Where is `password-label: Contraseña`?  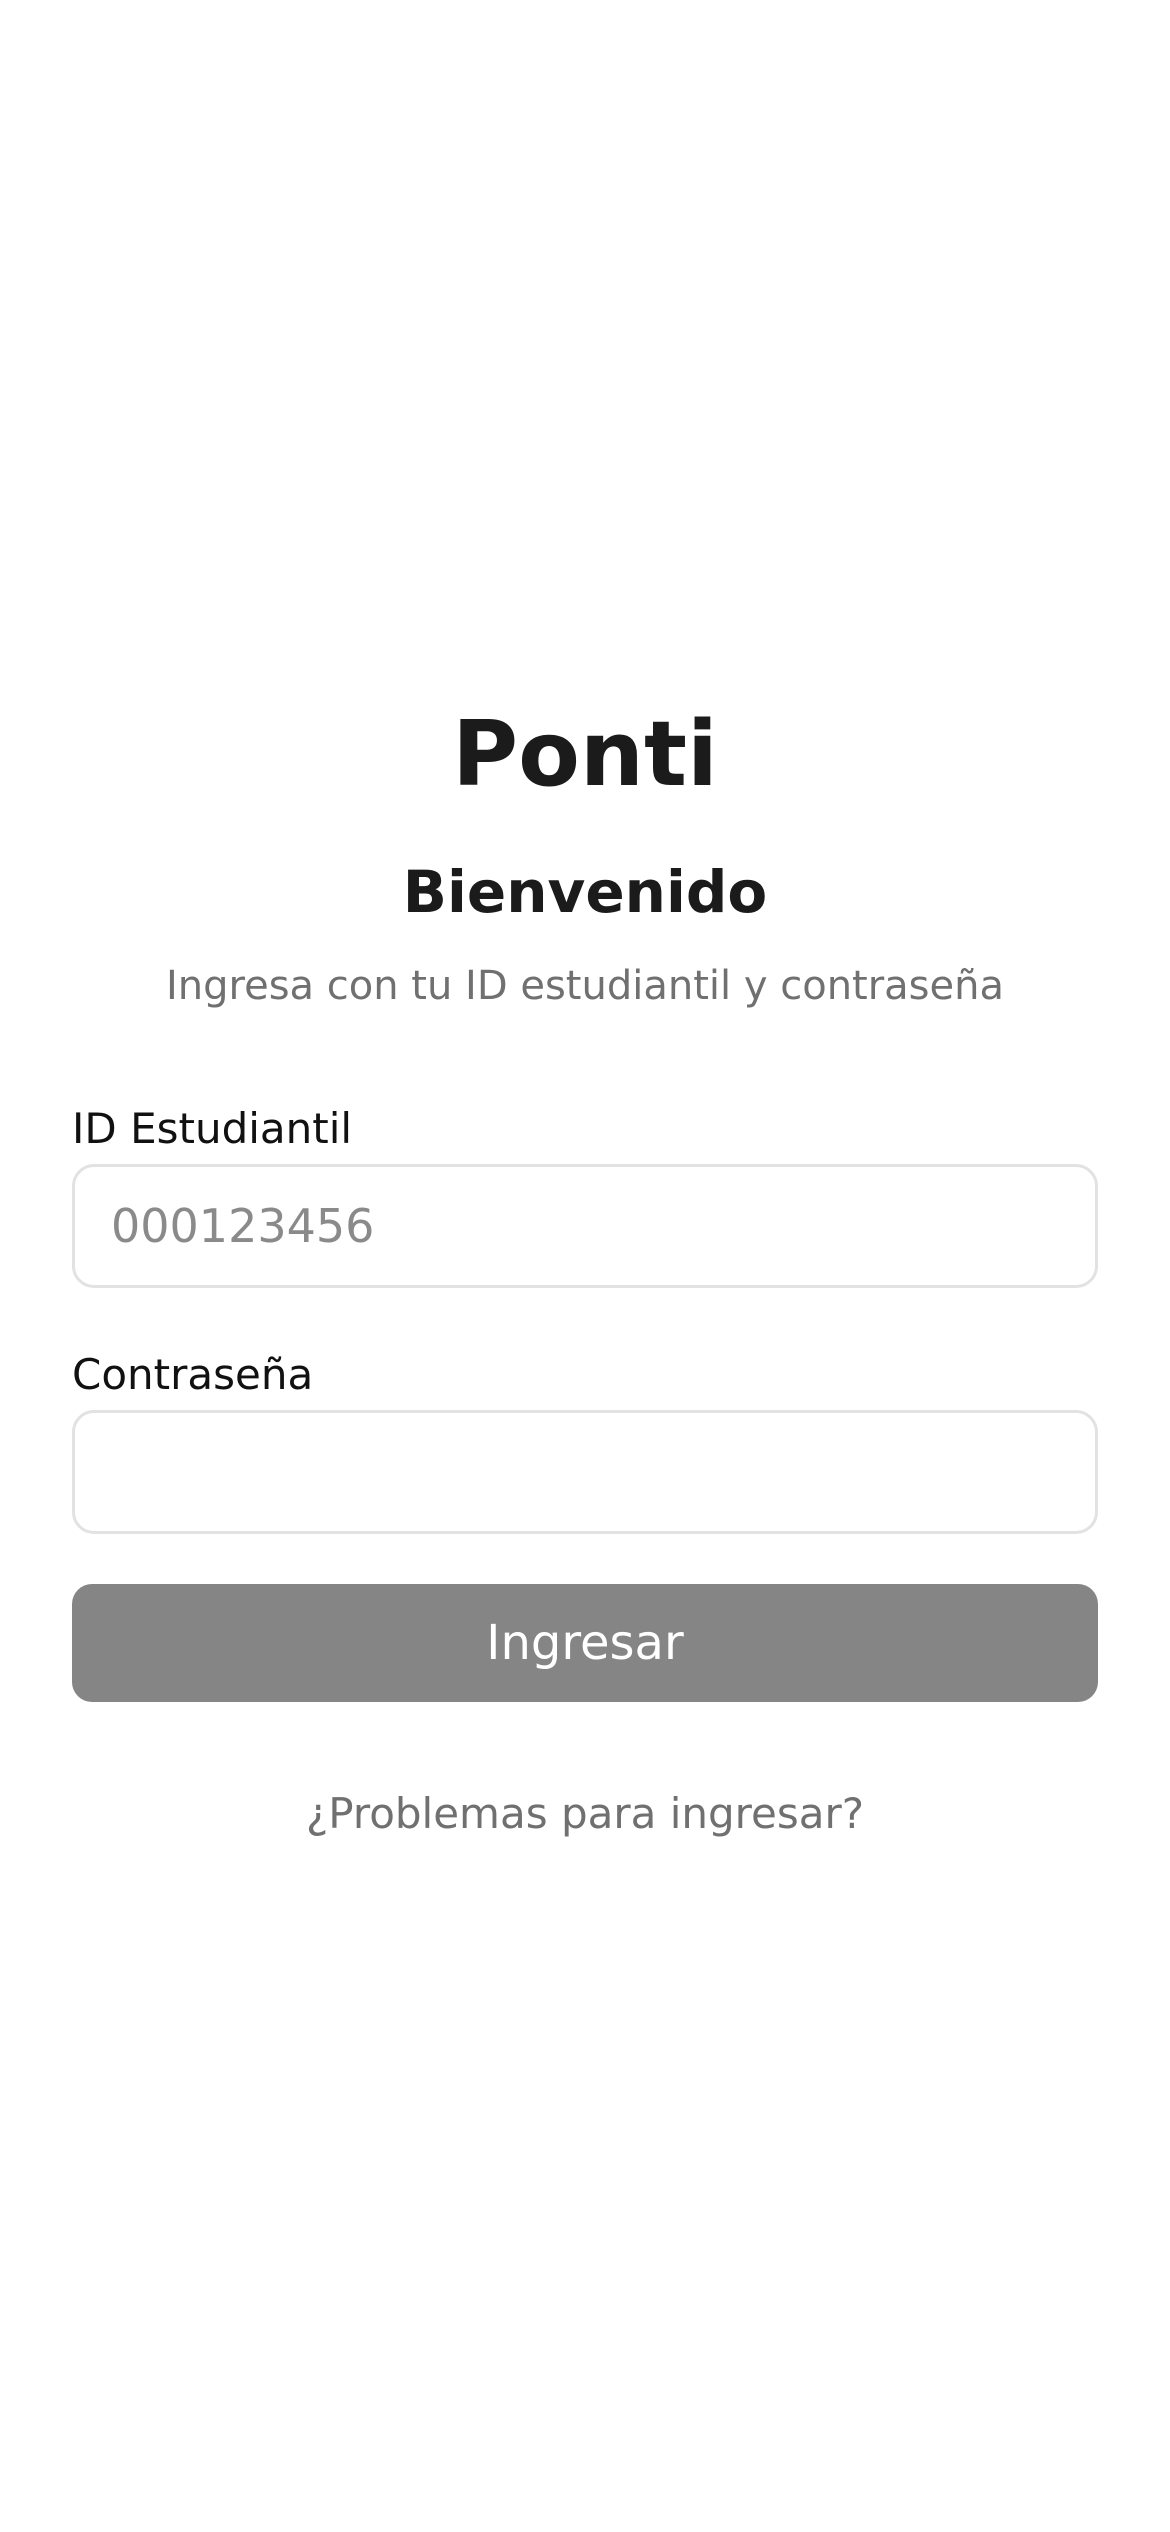 password-label: Contraseña is located at coordinates (193, 1374).